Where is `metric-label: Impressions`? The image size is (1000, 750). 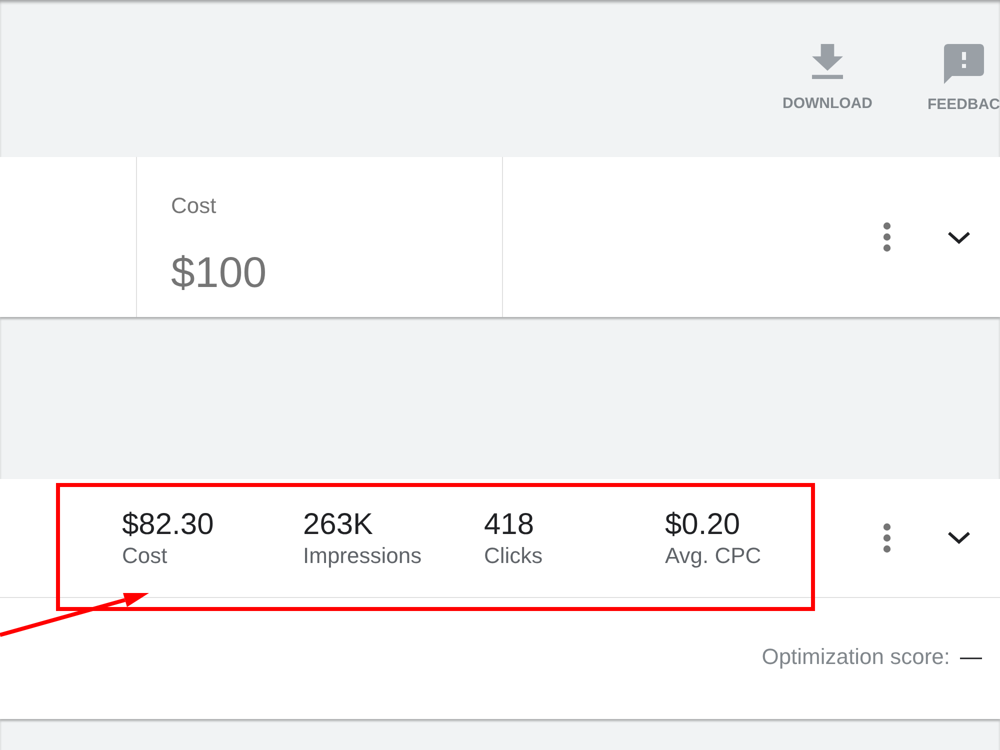
metric-label: Impressions is located at coordinates (362, 555).